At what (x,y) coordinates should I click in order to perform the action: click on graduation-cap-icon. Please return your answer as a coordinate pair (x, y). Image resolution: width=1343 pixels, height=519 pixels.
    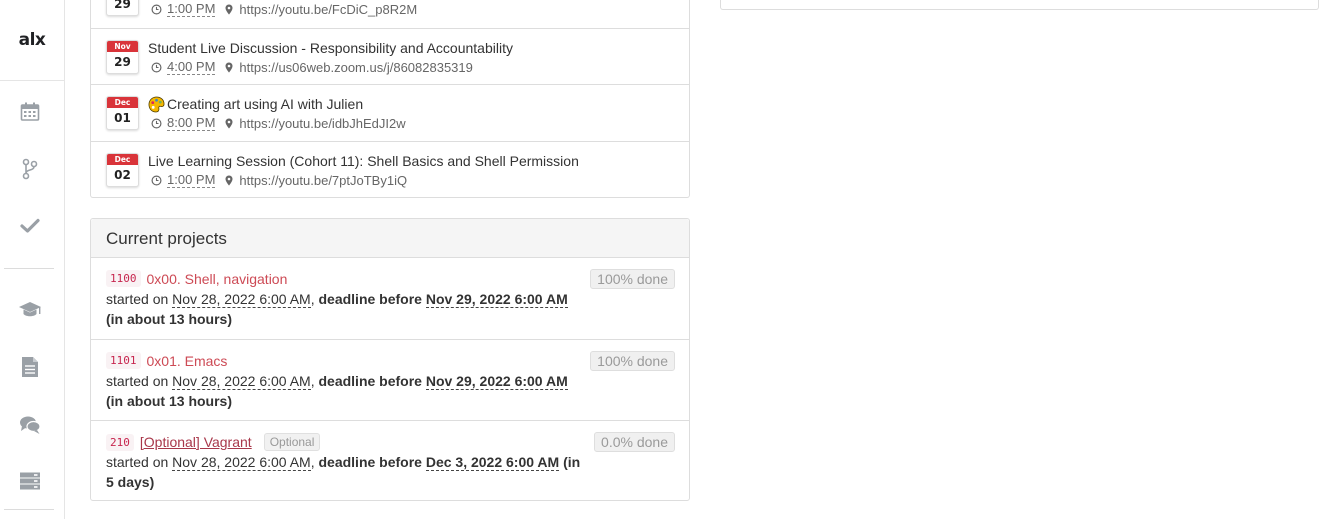
    Looking at the image, I should click on (30, 310).